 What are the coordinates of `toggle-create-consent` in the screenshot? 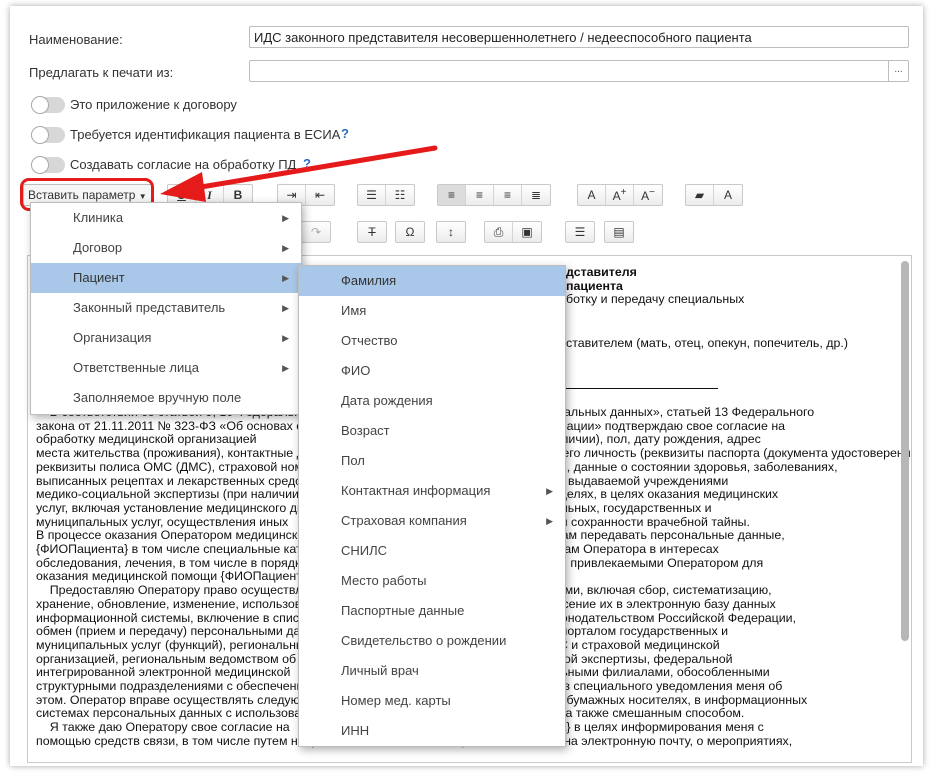 It's located at (48, 165).